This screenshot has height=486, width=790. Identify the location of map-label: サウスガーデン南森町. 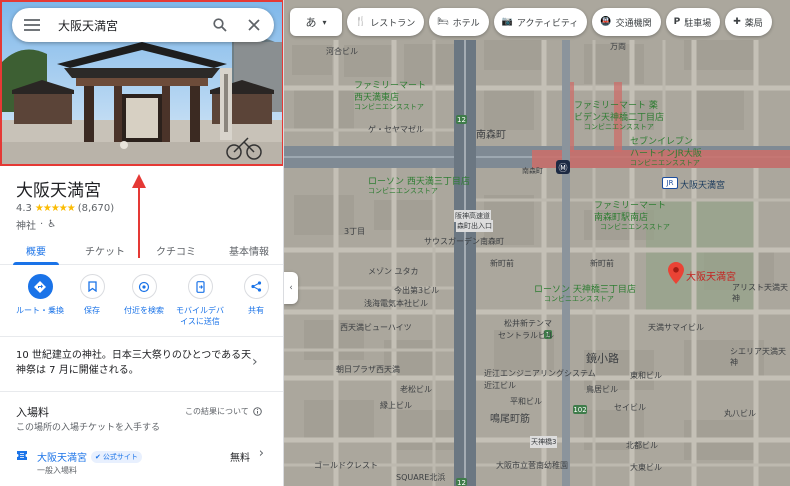
(464, 241).